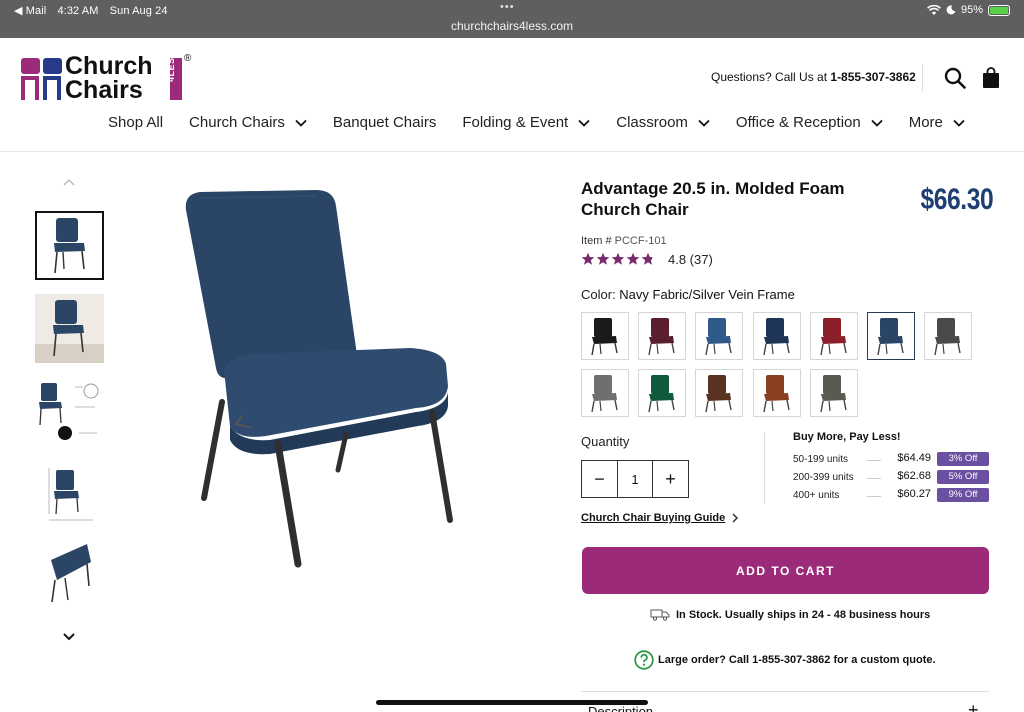 This screenshot has height=712, width=1024. I want to click on price-tier-row: 50-199 units $64.49 3% Off, so click(891, 459).